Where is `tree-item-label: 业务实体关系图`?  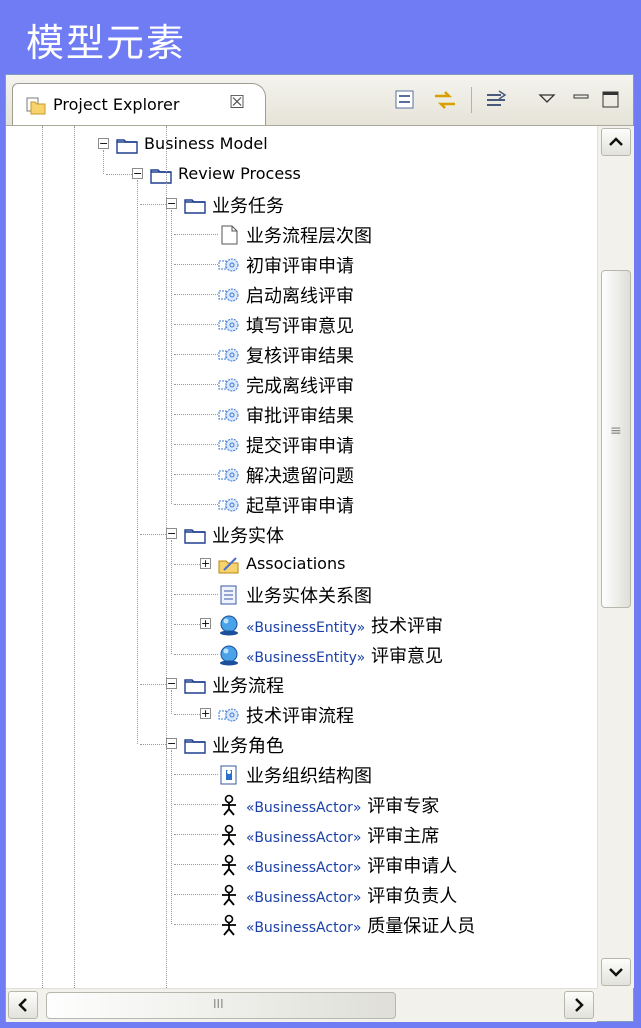 tree-item-label: 业务实体关系图 is located at coordinates (309, 595).